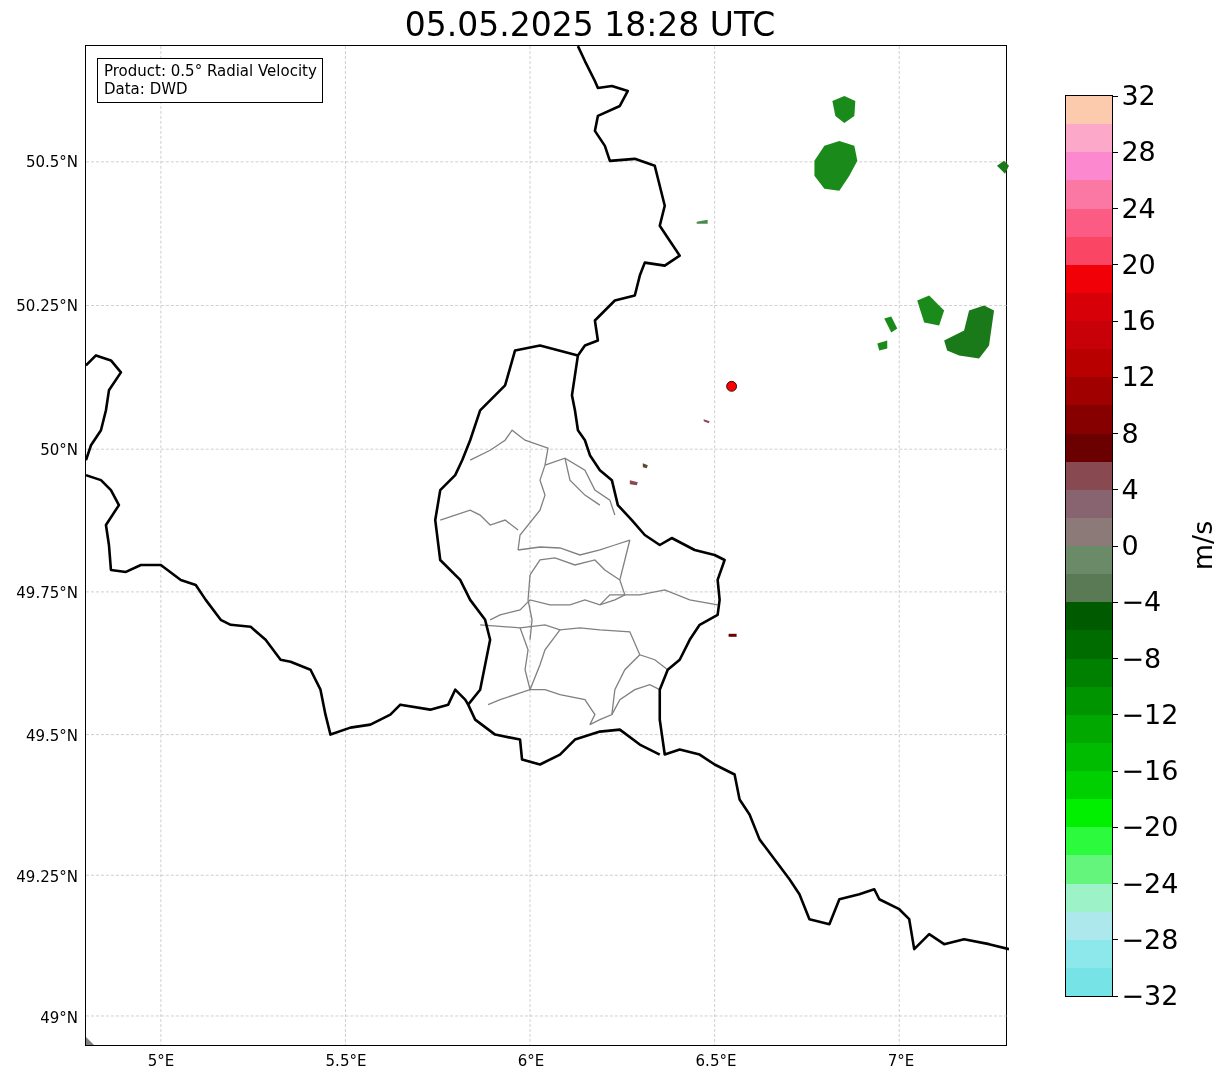 This screenshot has height=1081, width=1225. What do you see at coordinates (1202, 545) in the screenshot?
I see `colorbar-label: m/s` at bounding box center [1202, 545].